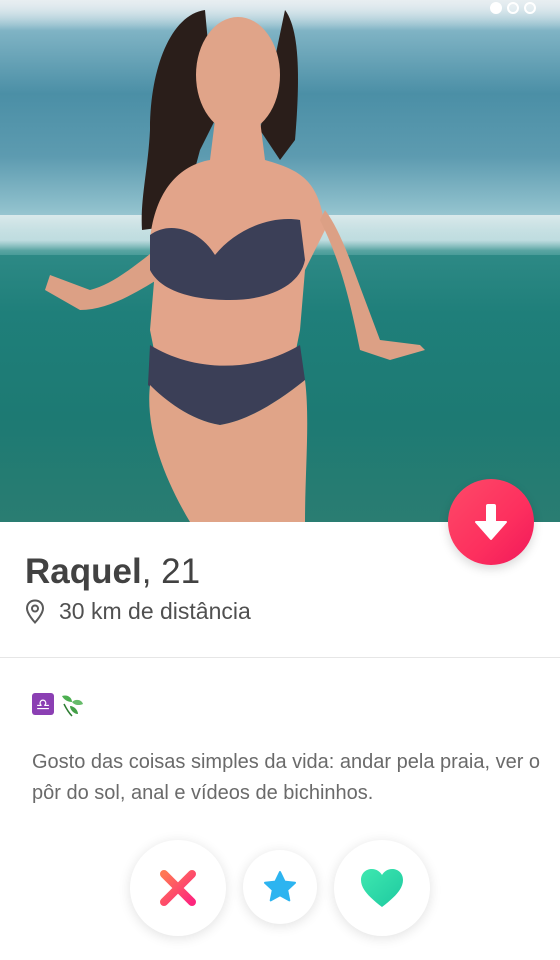  I want to click on like-button, so click(382, 888).